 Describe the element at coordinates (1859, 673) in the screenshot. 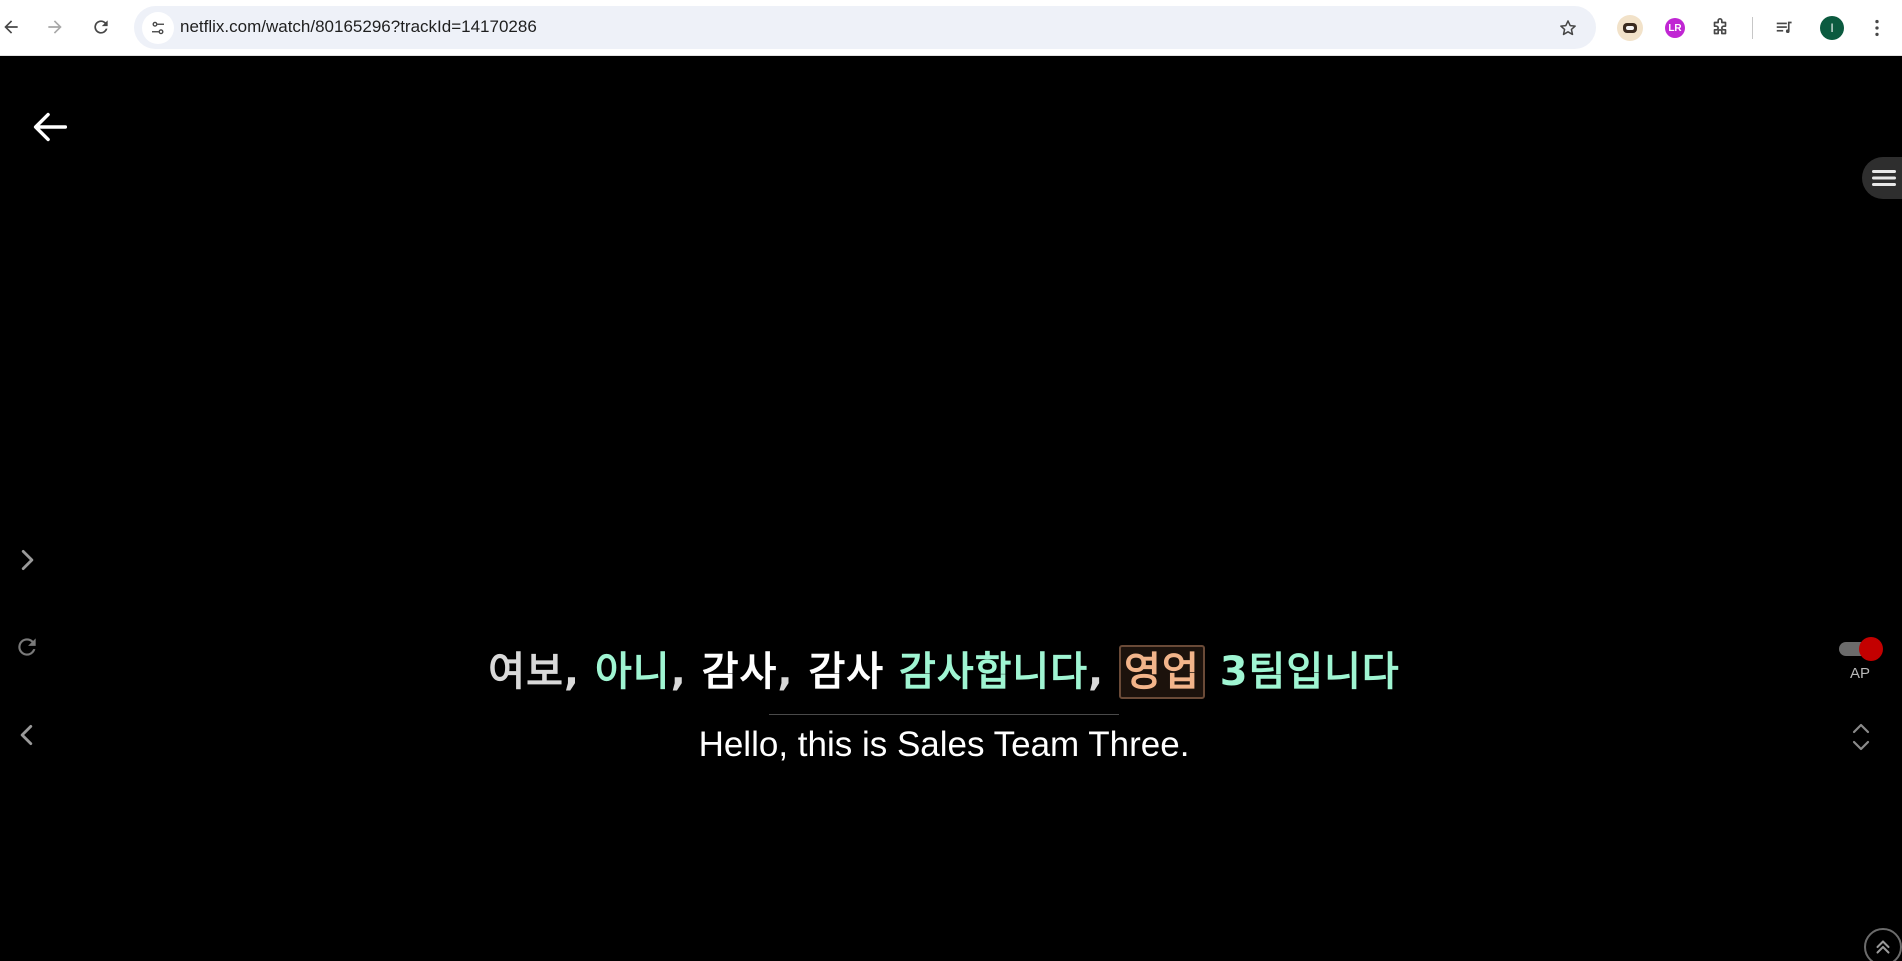

I see `autopause-label: AP` at that location.